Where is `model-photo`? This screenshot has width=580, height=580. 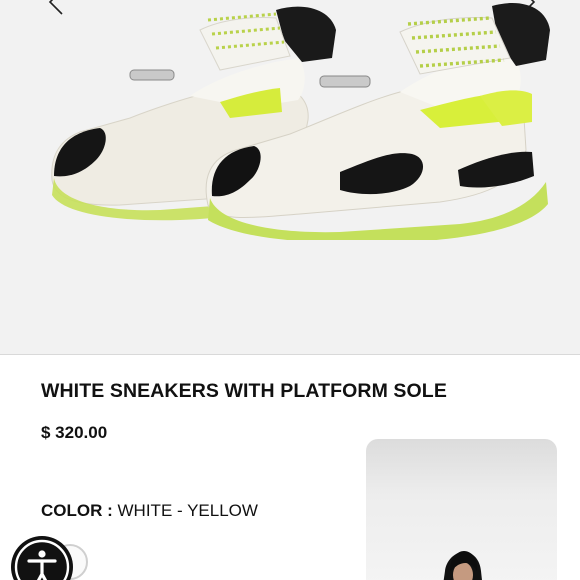
model-photo is located at coordinates (462, 565).